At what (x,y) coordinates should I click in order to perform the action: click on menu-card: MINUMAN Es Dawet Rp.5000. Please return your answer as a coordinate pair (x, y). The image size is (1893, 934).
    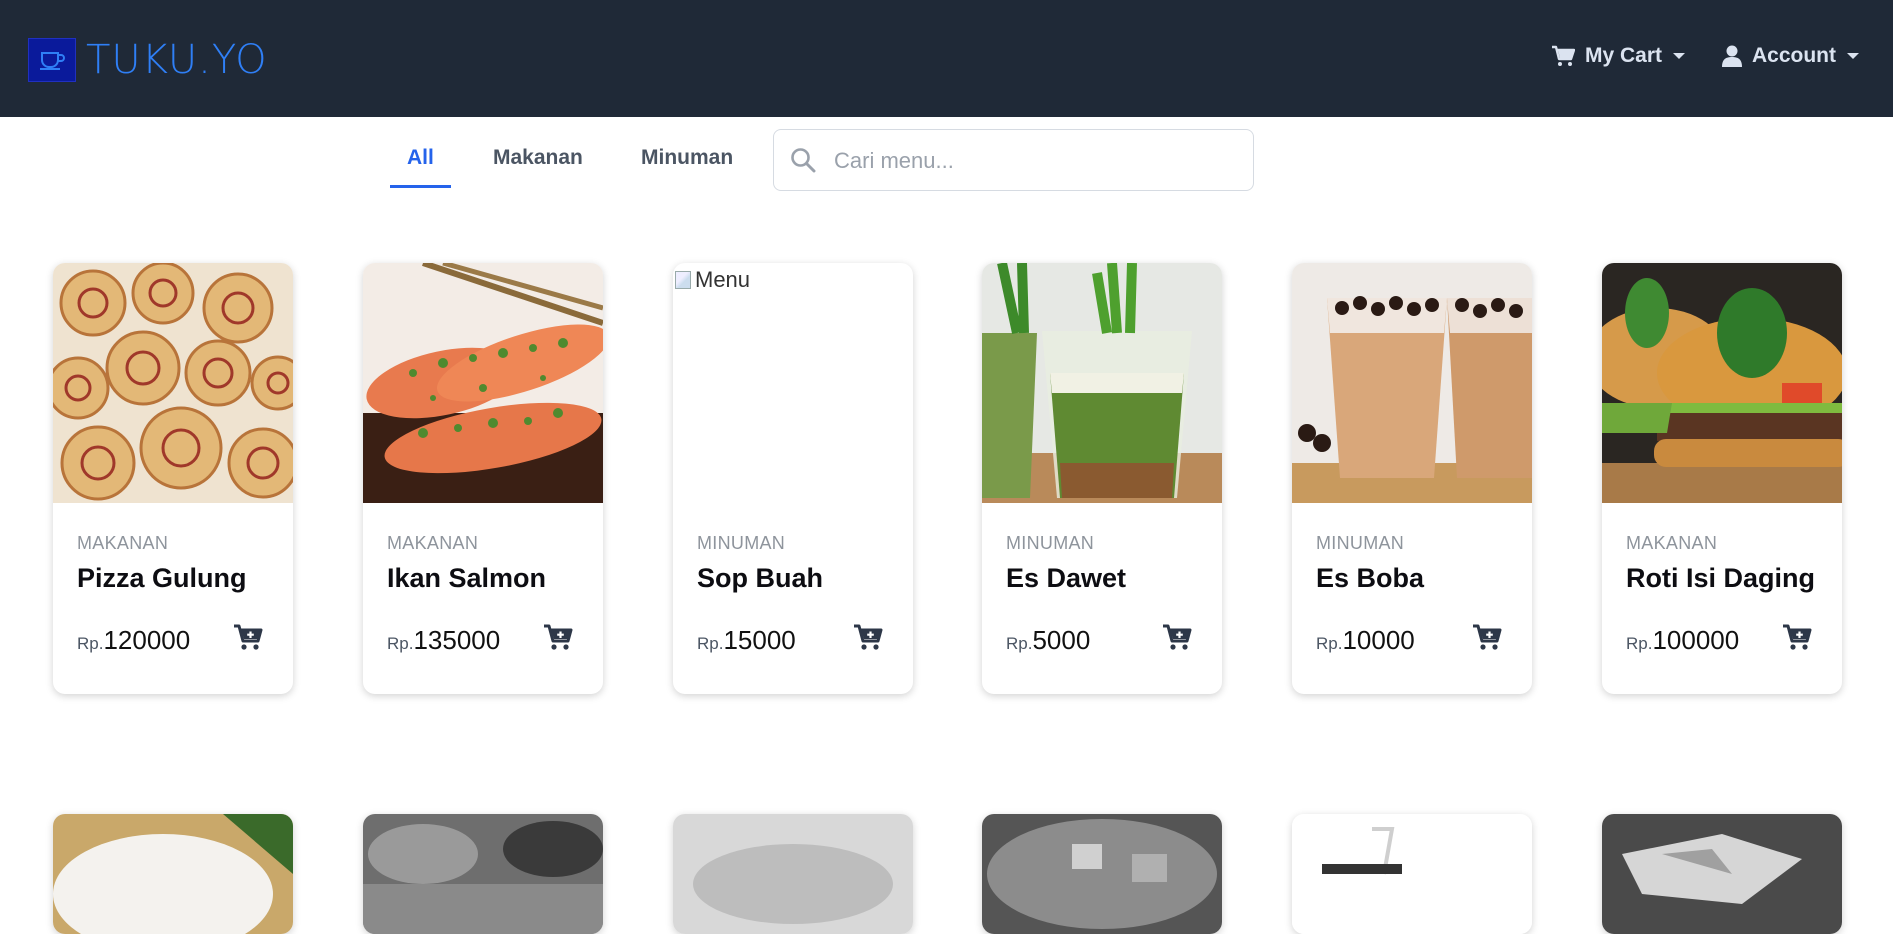
    Looking at the image, I should click on (1102, 478).